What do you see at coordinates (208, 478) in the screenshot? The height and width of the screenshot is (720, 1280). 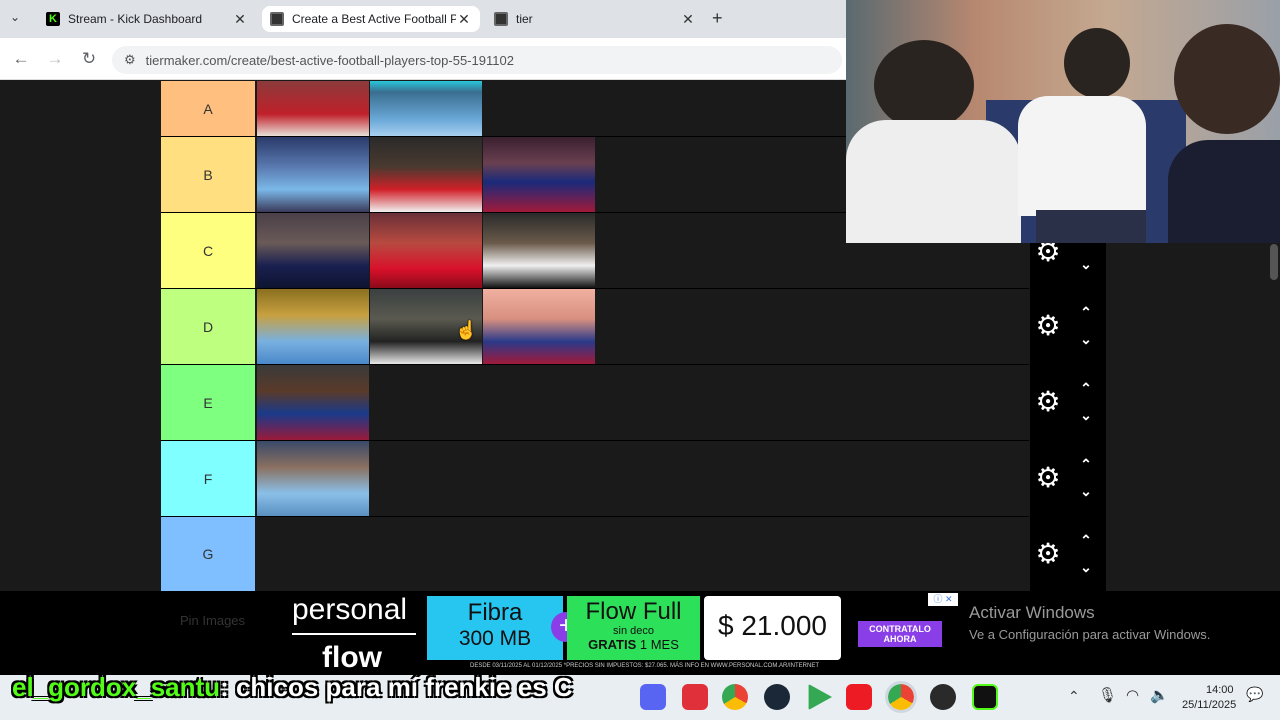 I see `tier-label-f: F` at bounding box center [208, 478].